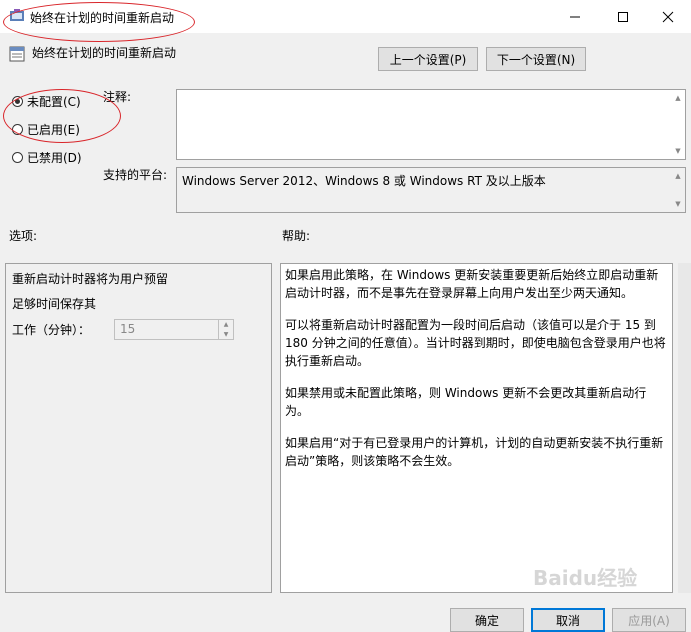 The width and height of the screenshot is (691, 632). Describe the element at coordinates (649, 620) in the screenshot. I see `apply-button: 应用(A)` at that location.